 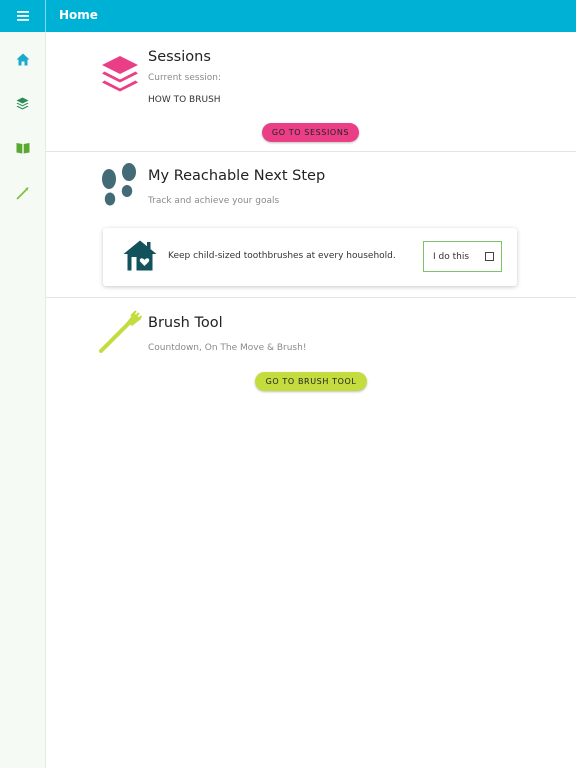 What do you see at coordinates (311, 381) in the screenshot?
I see `go-to-brush-tool-button: GO TO BRUSH TOOL` at bounding box center [311, 381].